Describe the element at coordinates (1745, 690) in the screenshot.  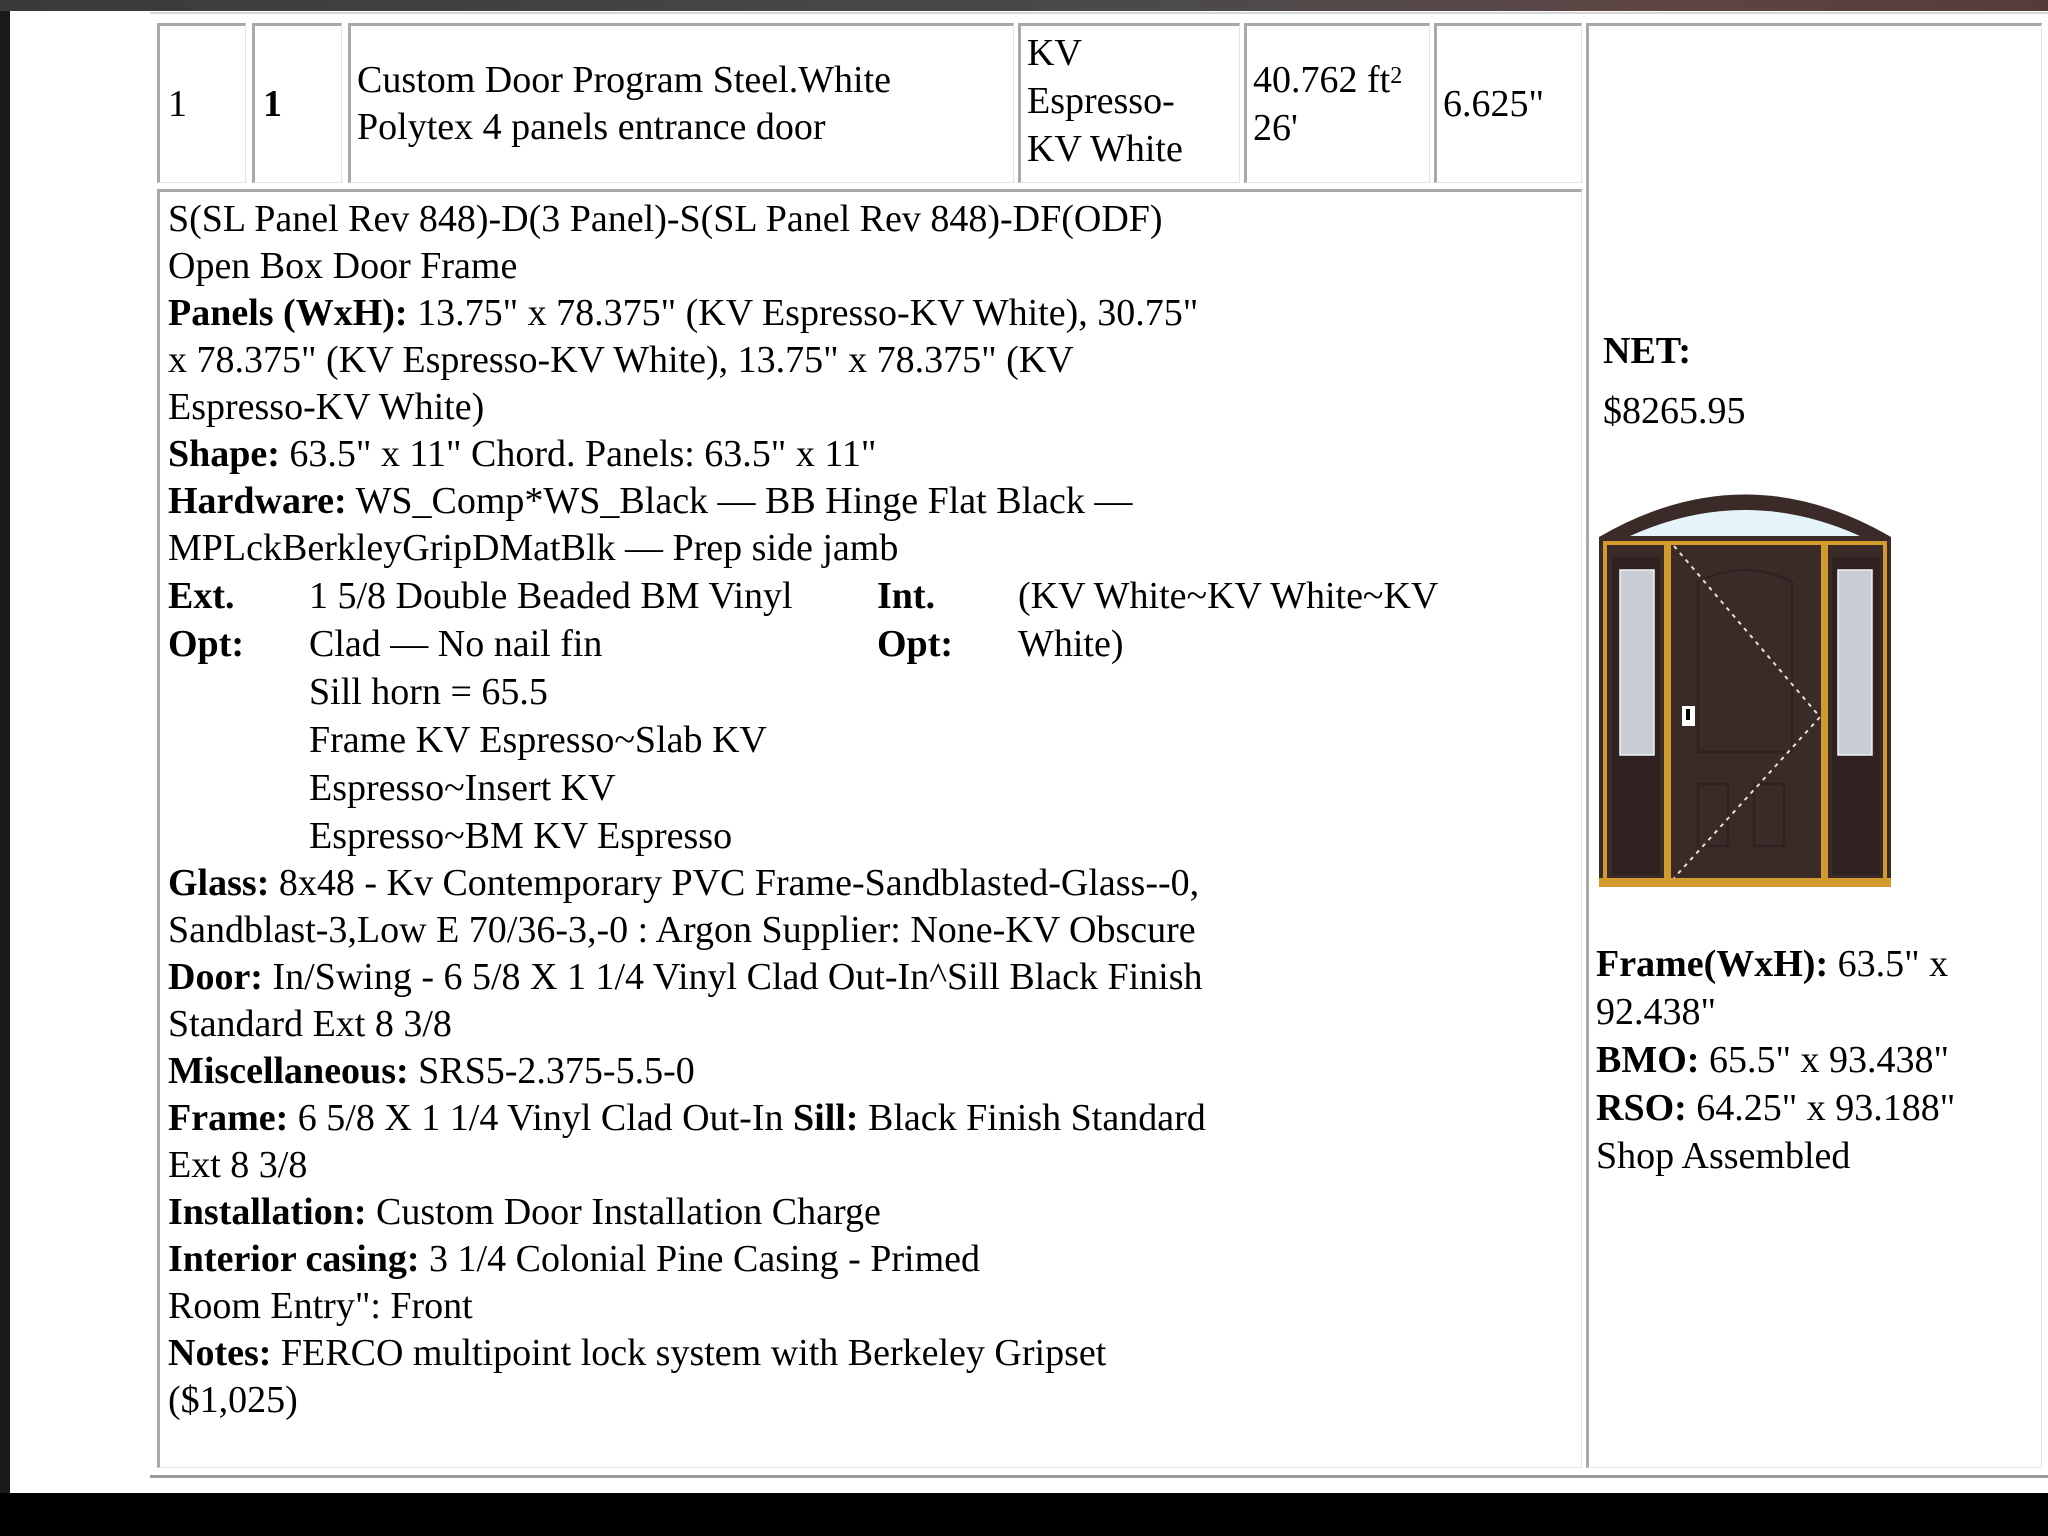
I see `door-elevation-drawing` at that location.